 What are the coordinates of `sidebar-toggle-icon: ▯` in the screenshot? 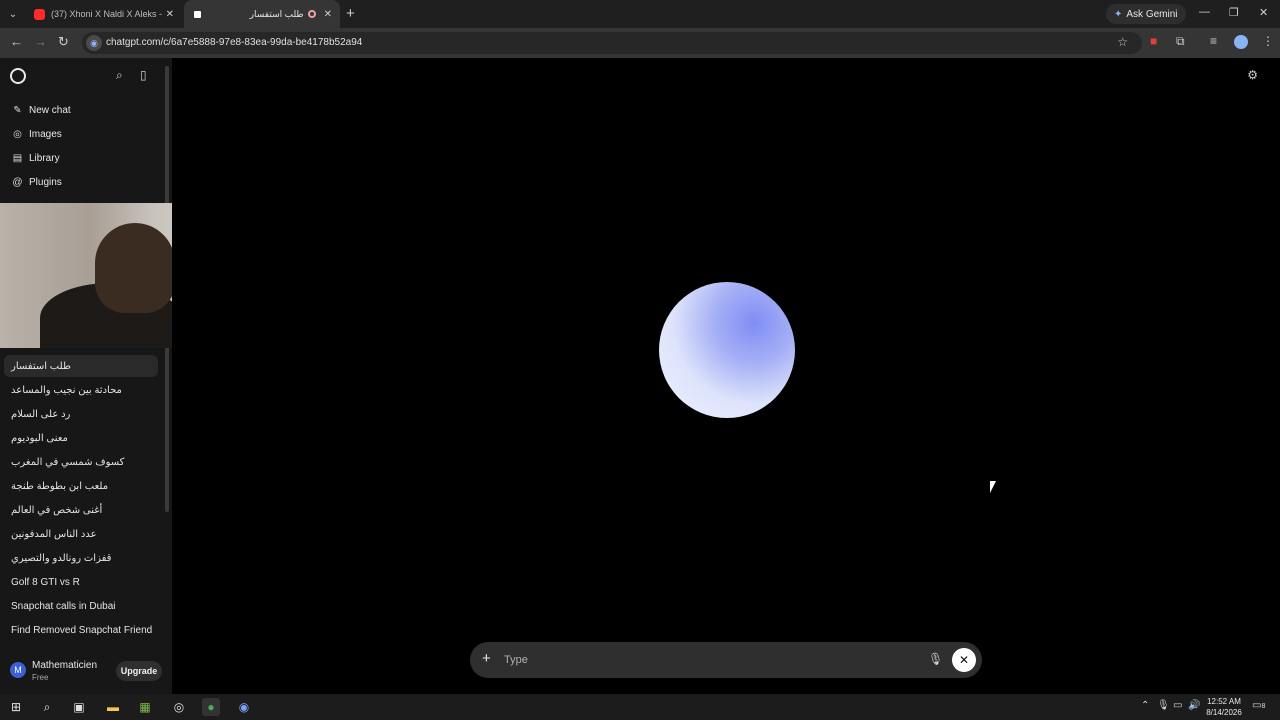 It's located at (143, 75).